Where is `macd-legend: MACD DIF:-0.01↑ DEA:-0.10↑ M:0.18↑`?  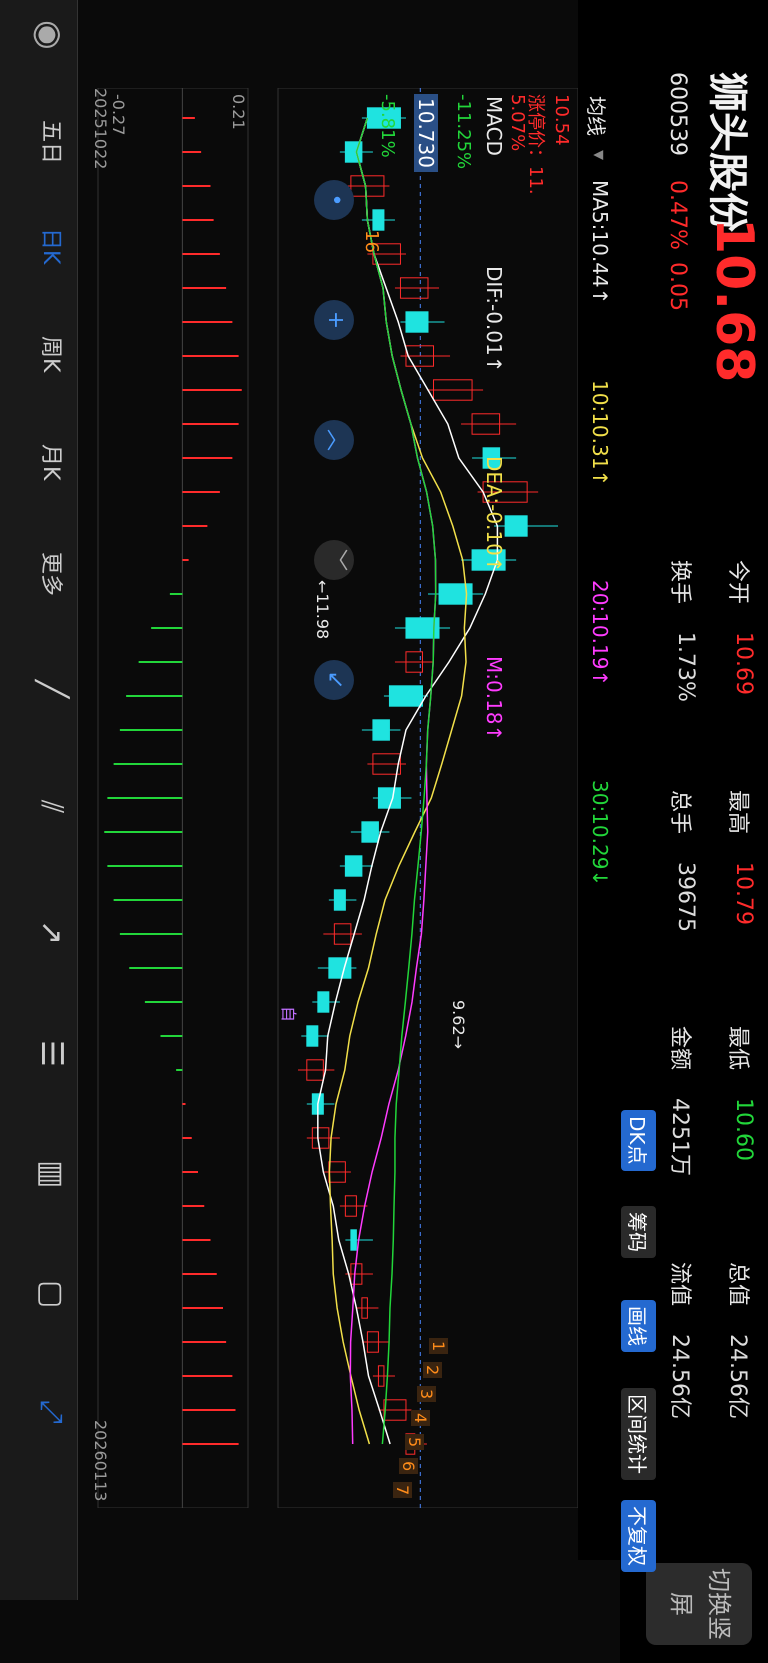 macd-legend: MACD DIF:-0.01↑ DEA:-0.10↑ M:0.18↑ is located at coordinates (491, 796).